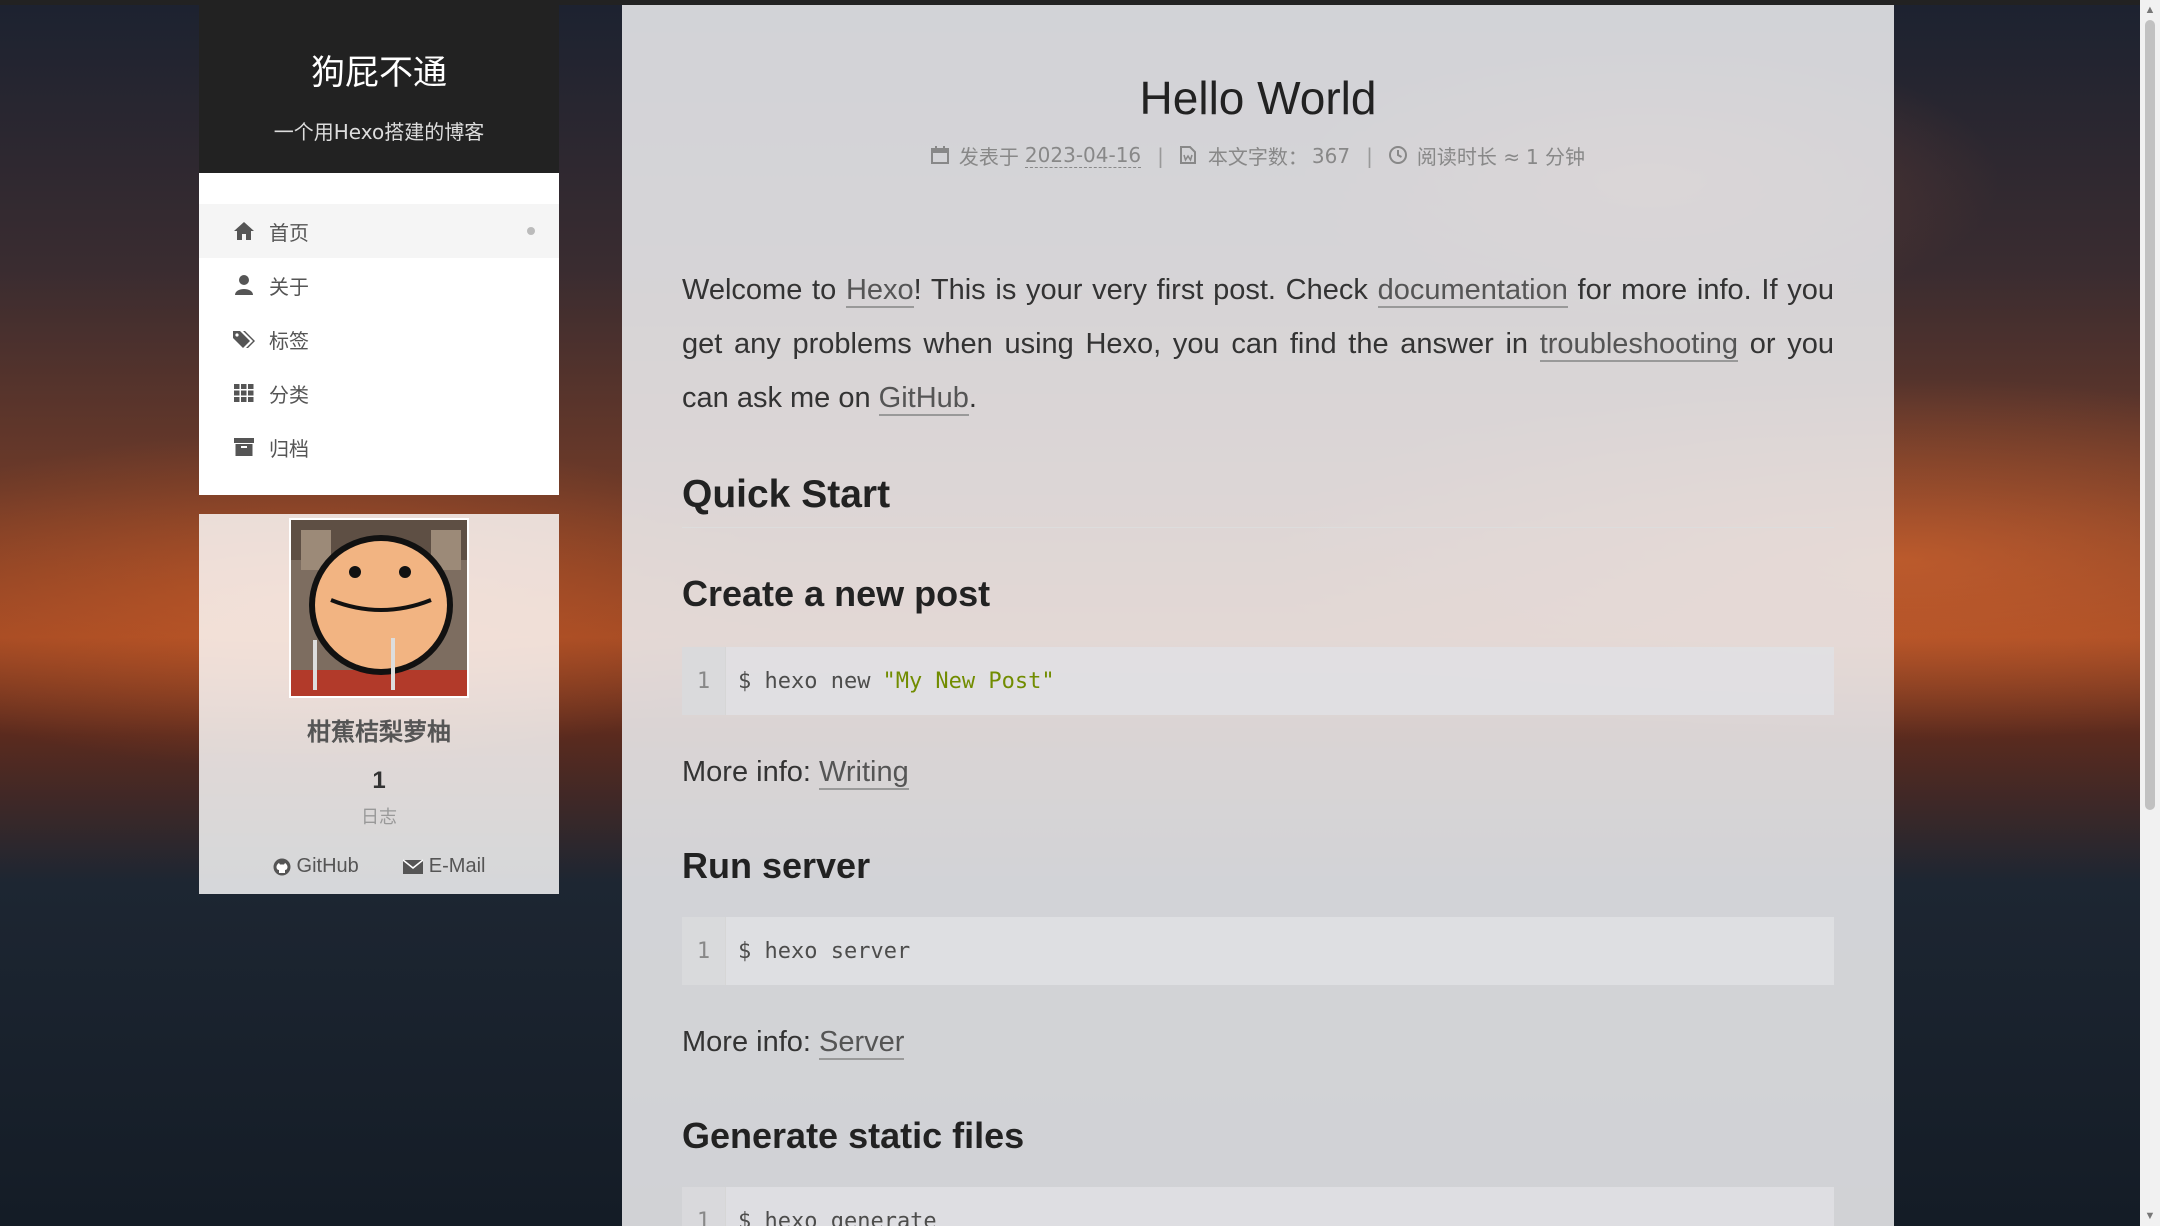 This screenshot has height=1226, width=2160. I want to click on intro-text: ., so click(972, 398).